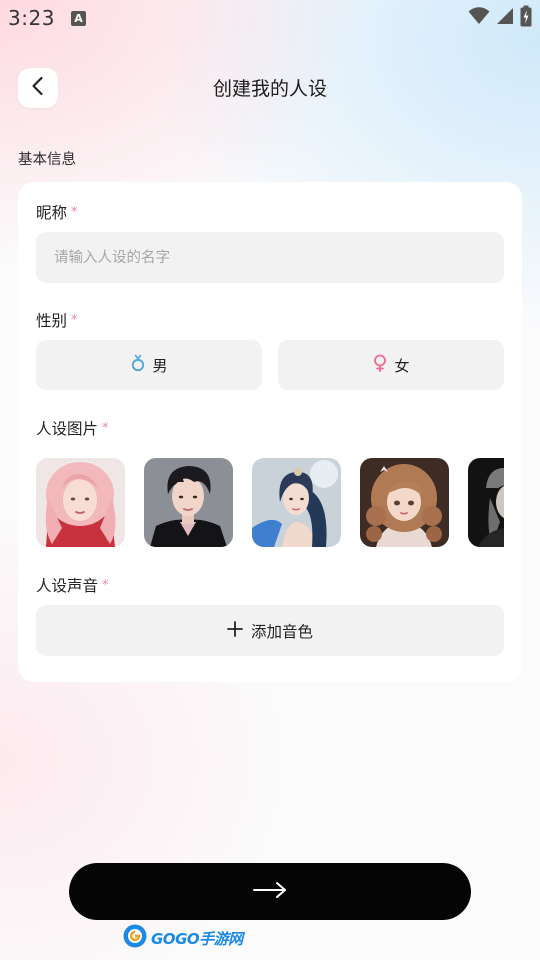 The width and height of the screenshot is (540, 960). I want to click on gender-option-label: 女, so click(402, 365).